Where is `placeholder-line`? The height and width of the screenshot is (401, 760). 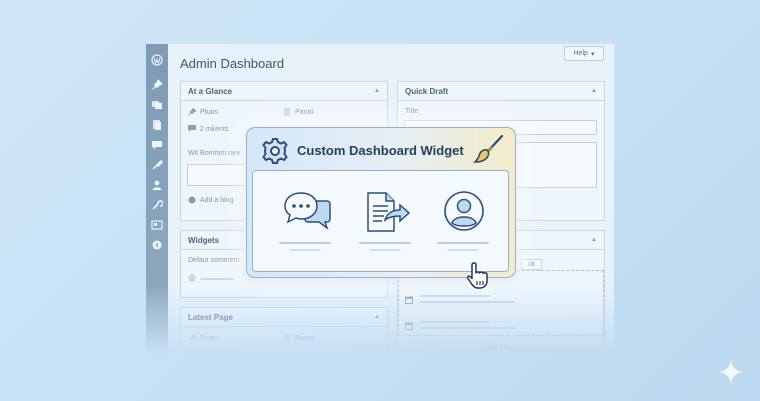
placeholder-line is located at coordinates (217, 279).